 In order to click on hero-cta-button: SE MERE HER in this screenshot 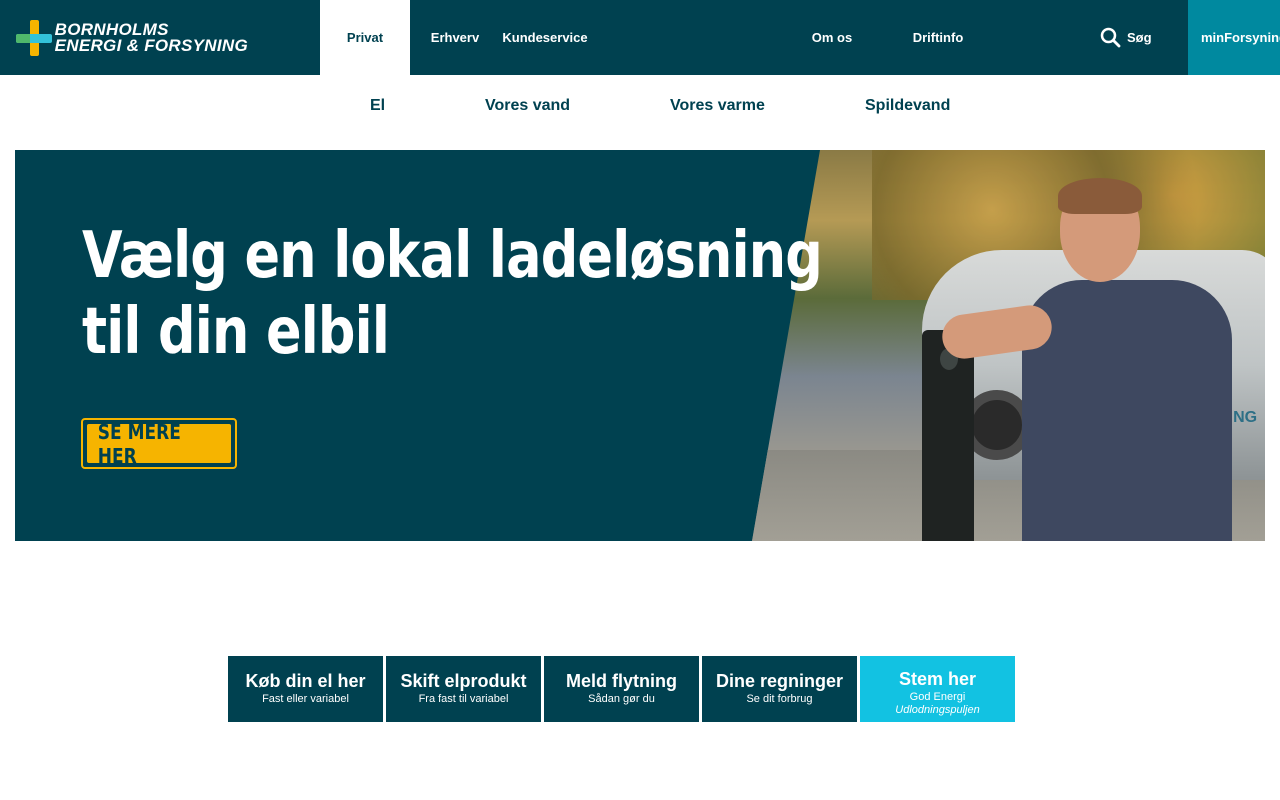, I will do `click(159, 443)`.